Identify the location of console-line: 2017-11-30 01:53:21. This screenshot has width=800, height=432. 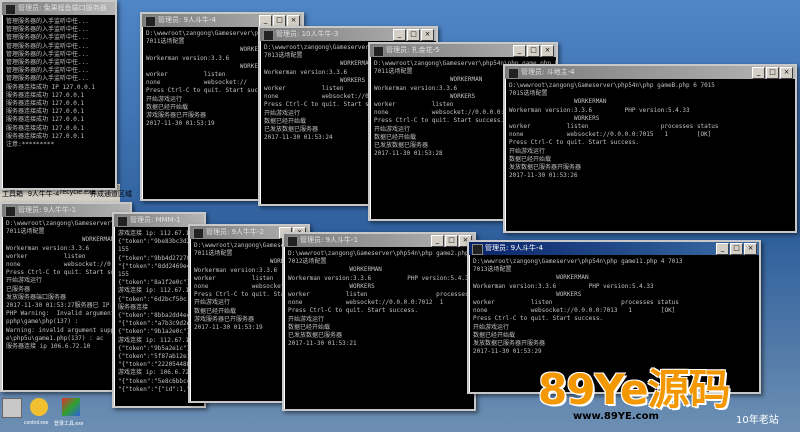
(322, 344).